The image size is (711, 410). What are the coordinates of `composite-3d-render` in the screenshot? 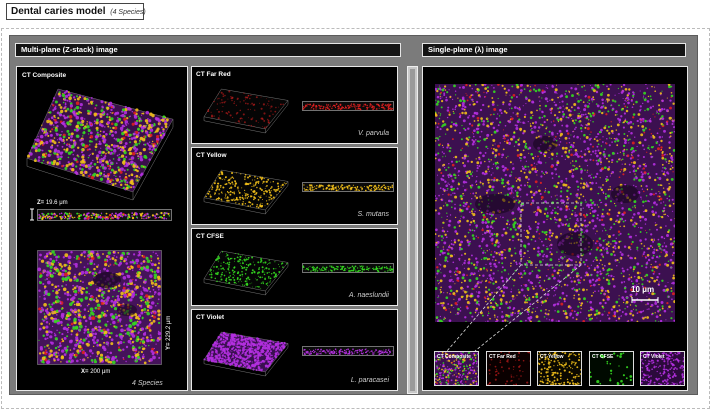 It's located at (100, 144).